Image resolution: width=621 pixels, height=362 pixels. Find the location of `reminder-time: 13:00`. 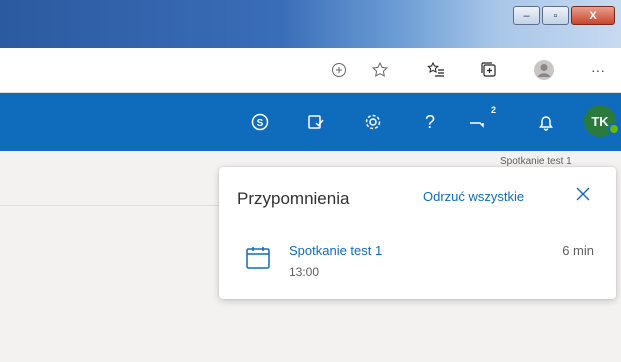

reminder-time: 13:00 is located at coordinates (304, 272).